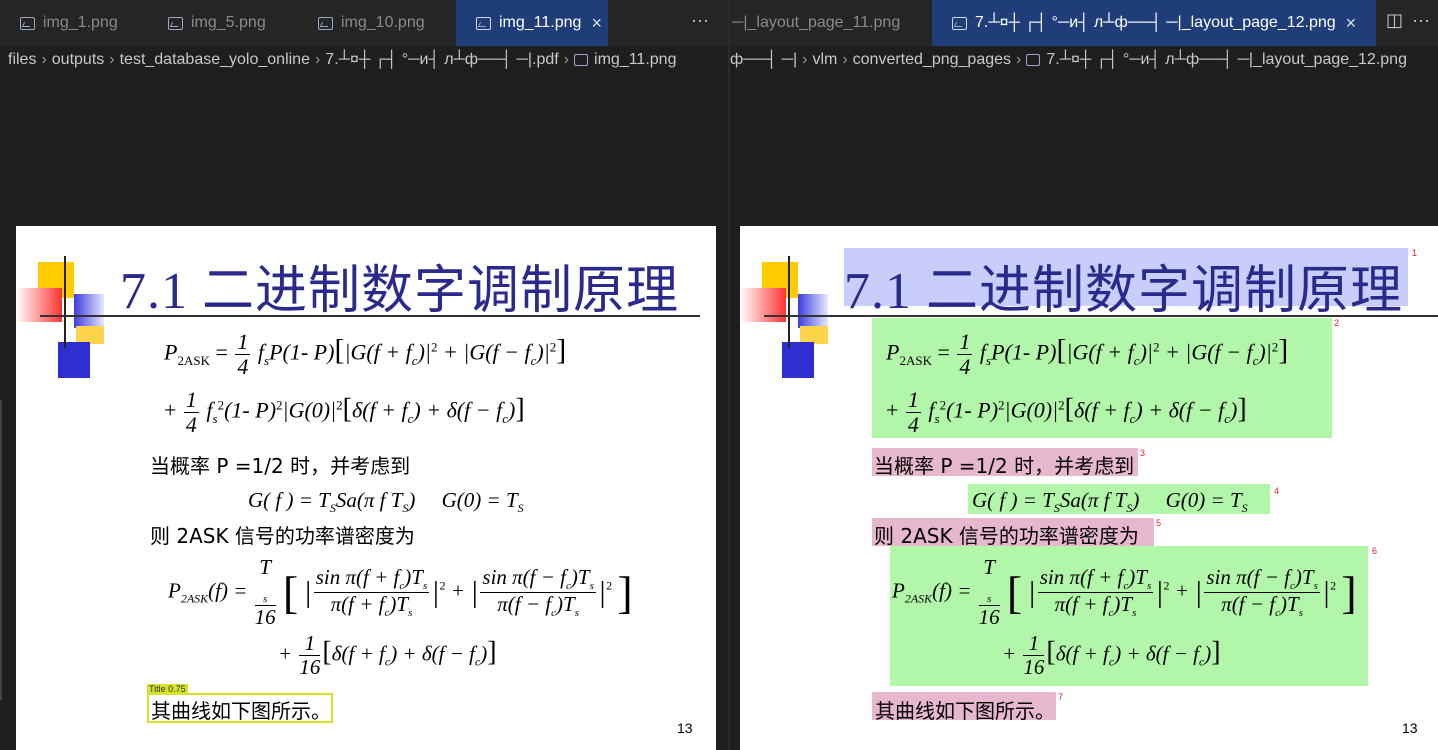 The width and height of the screenshot is (1438, 750). I want to click on split-editor-icon: ◫, so click(1394, 20).